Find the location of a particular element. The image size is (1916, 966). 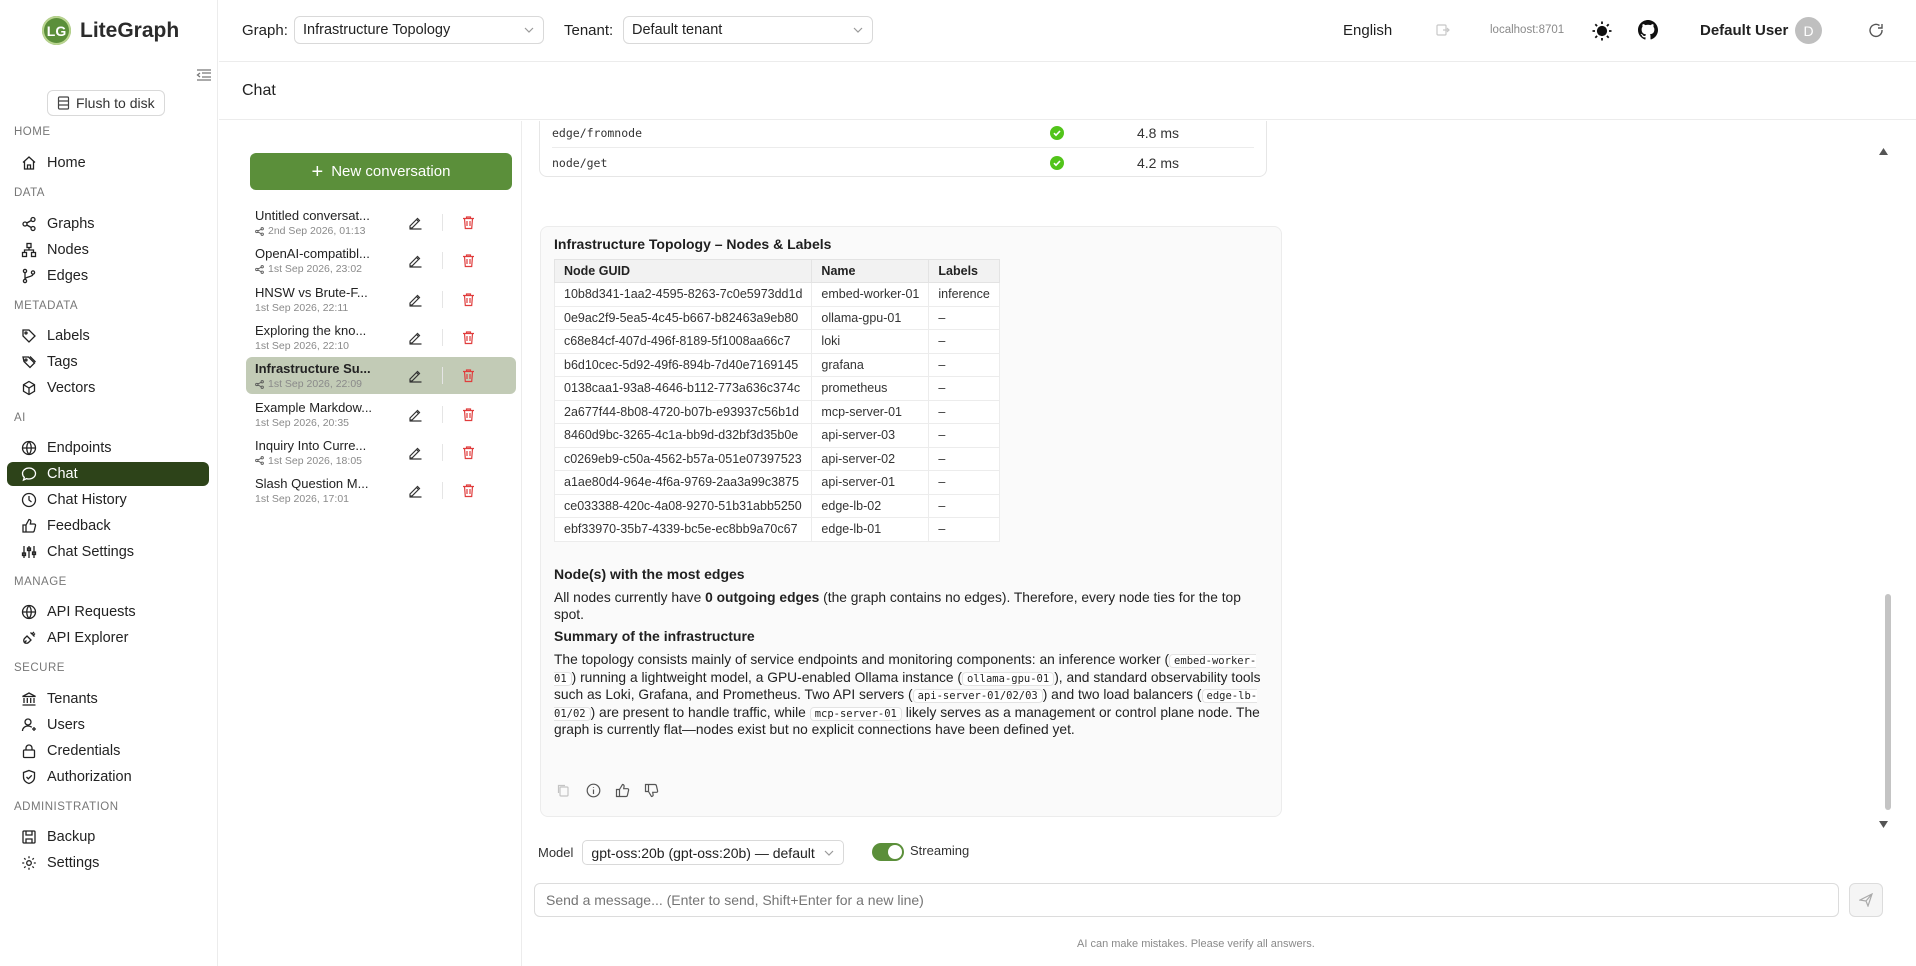

page-header: Chat is located at coordinates (1067, 91).